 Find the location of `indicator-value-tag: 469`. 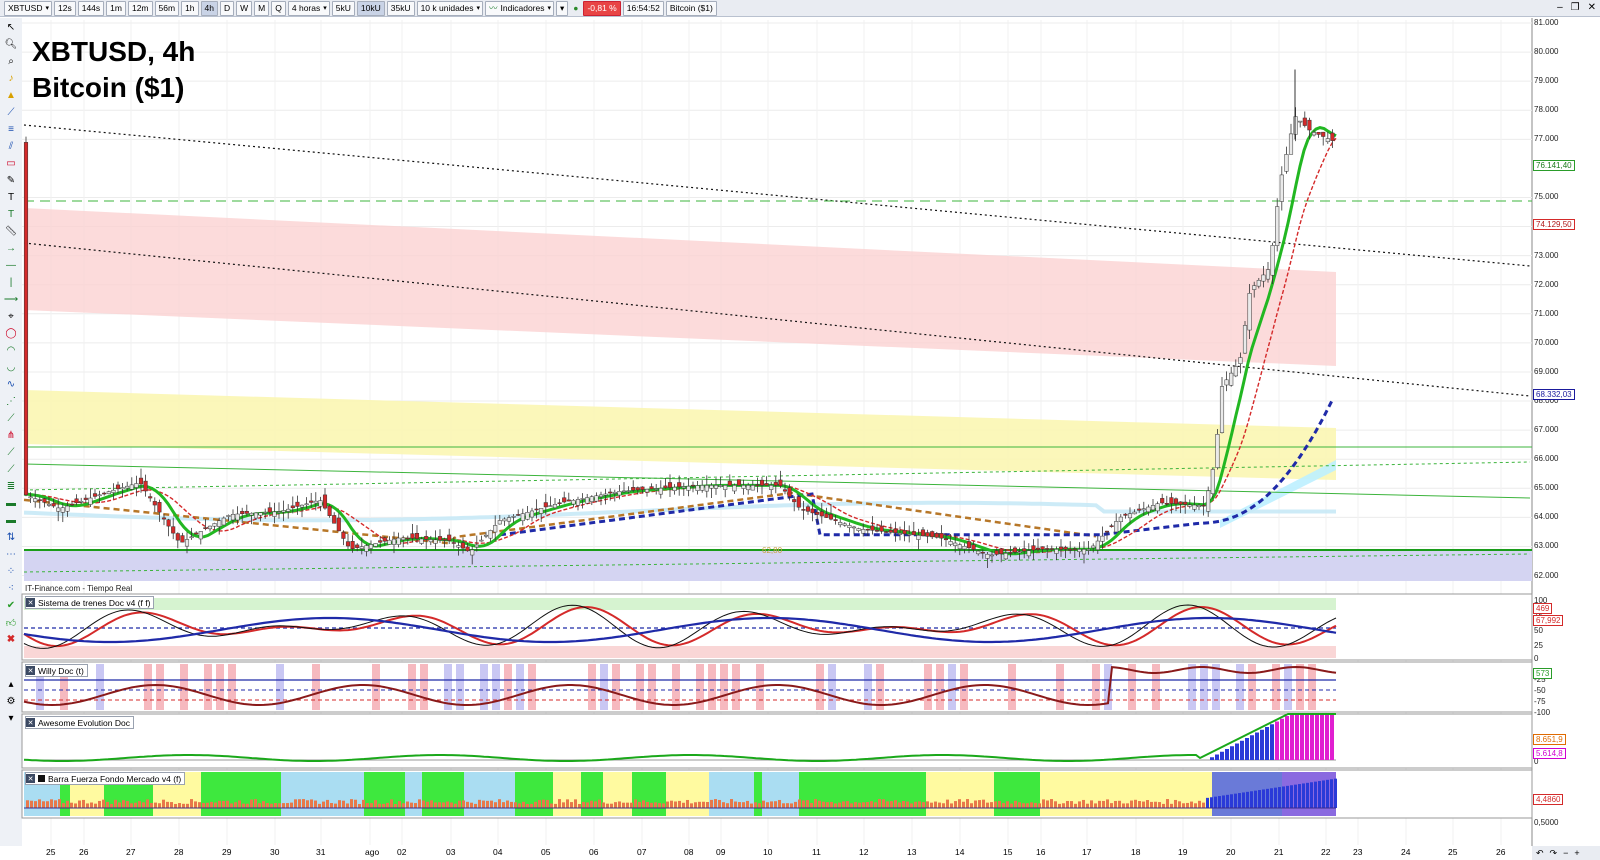

indicator-value-tag: 469 is located at coordinates (1543, 608).